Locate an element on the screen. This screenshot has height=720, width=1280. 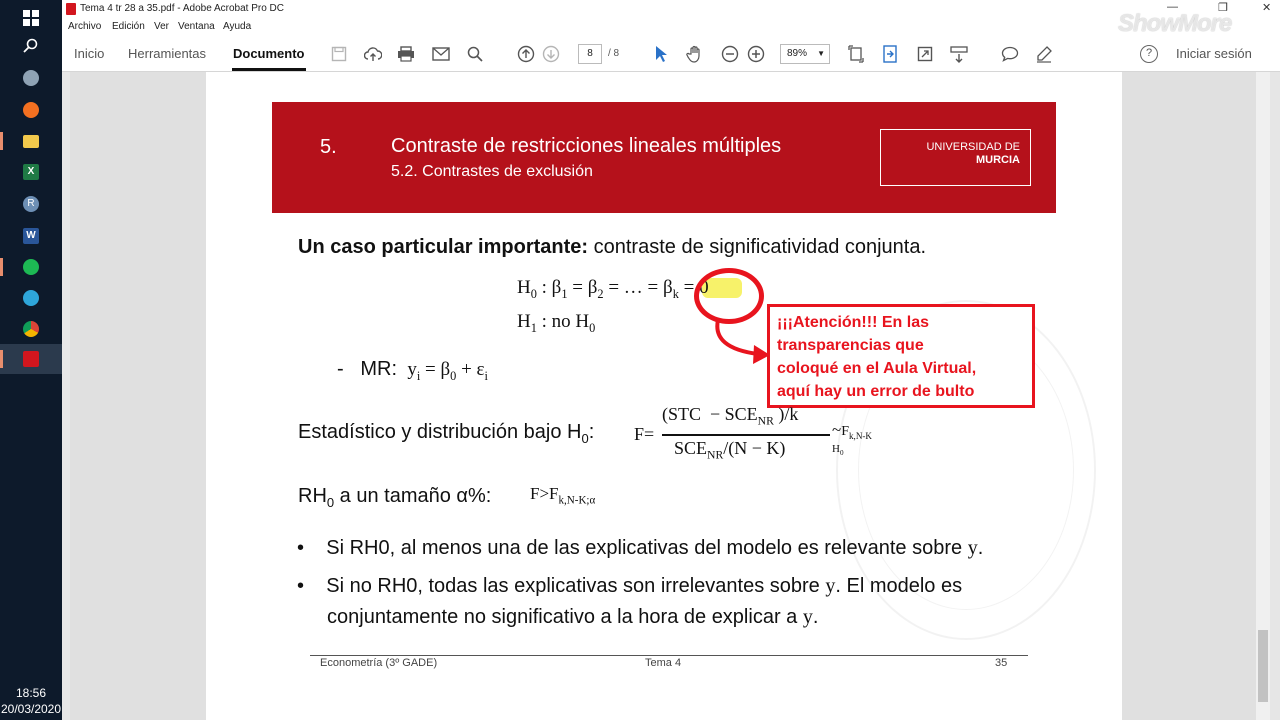
previous-page-icon is located at coordinates (526, 54).